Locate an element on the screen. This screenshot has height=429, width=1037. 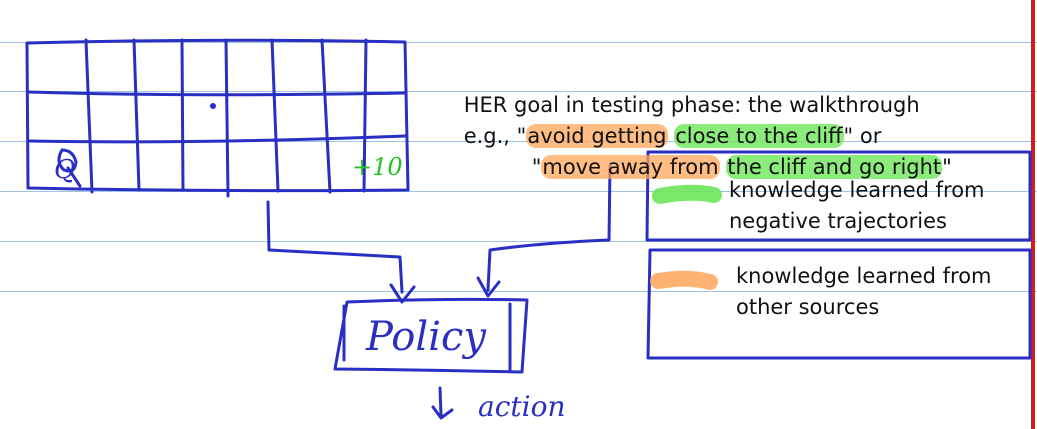
action-arrow-shaft is located at coordinates (440, 401).